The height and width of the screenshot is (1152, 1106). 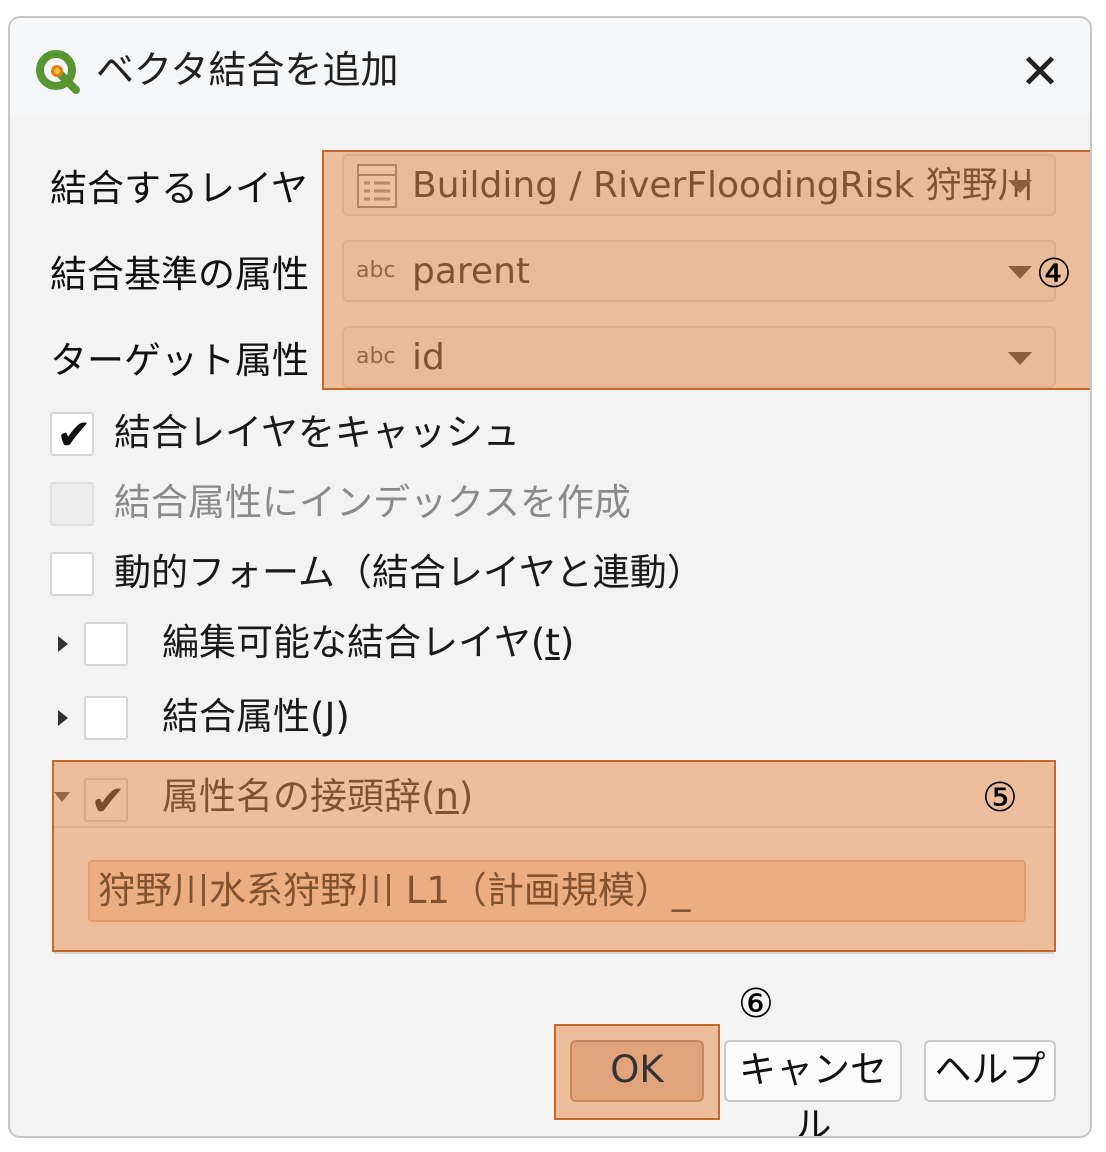 I want to click on close-icon: ✕, so click(x=1040, y=72).